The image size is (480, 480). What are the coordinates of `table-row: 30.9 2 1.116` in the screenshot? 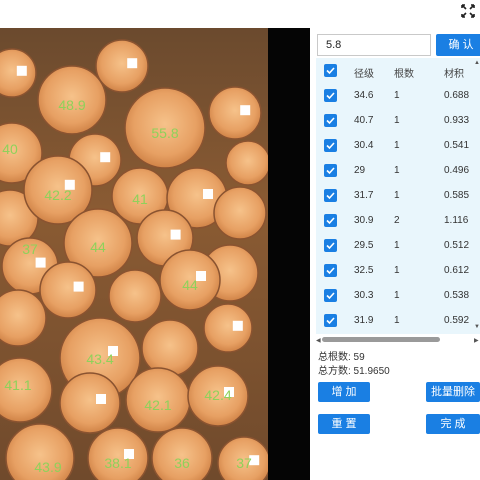 It's located at (398, 220).